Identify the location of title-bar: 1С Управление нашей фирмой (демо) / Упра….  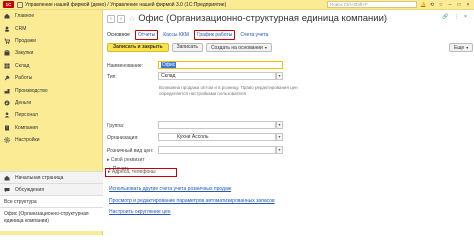
(237, 5).